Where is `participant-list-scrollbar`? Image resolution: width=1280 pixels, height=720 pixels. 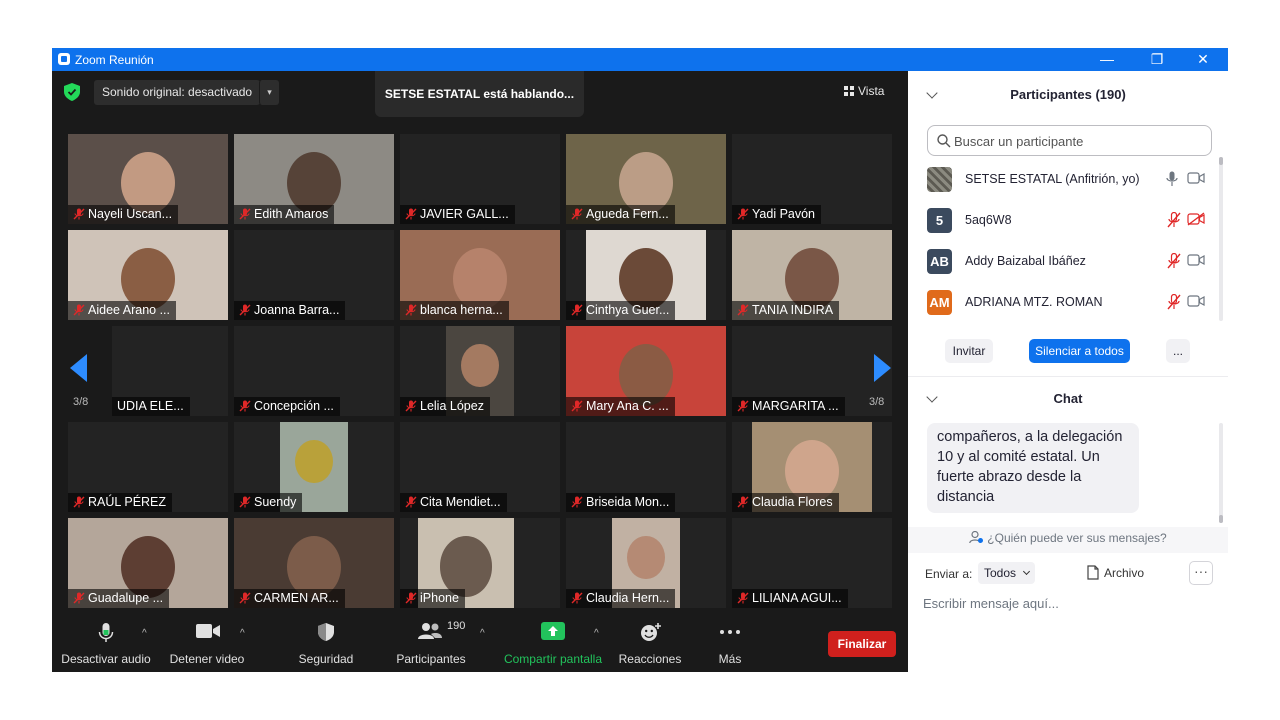 participant-list-scrollbar is located at coordinates (1221, 239).